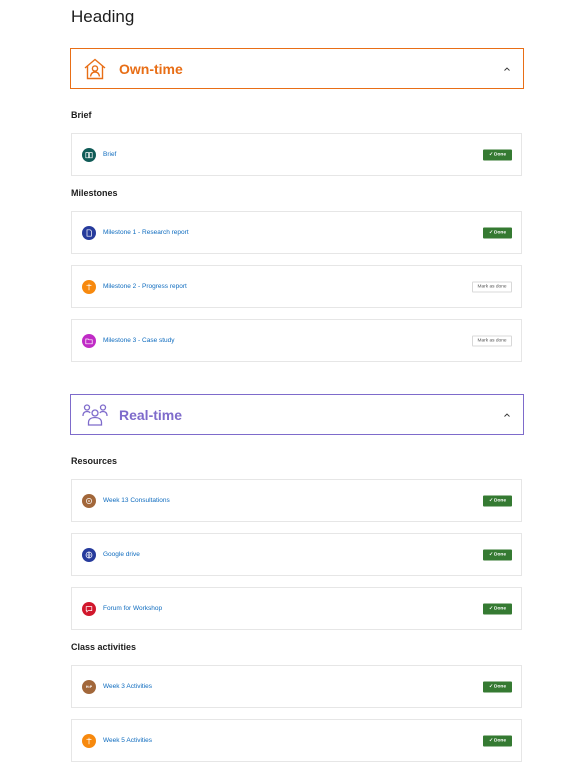  Describe the element at coordinates (103, 16) in the screenshot. I see `page-heading: Heading` at that location.